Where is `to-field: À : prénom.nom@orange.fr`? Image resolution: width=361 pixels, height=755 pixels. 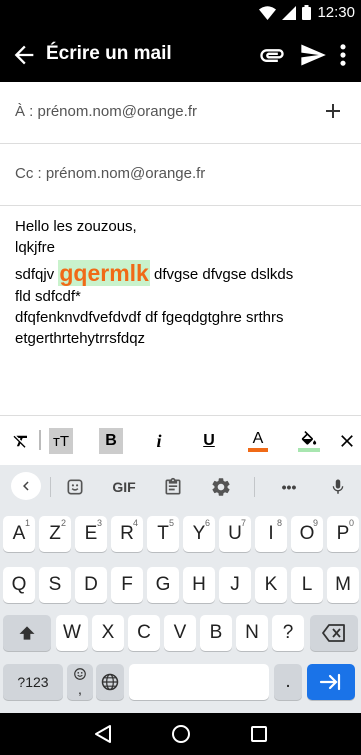
to-field: À : prénom.nom@orange.fr is located at coordinates (180, 113).